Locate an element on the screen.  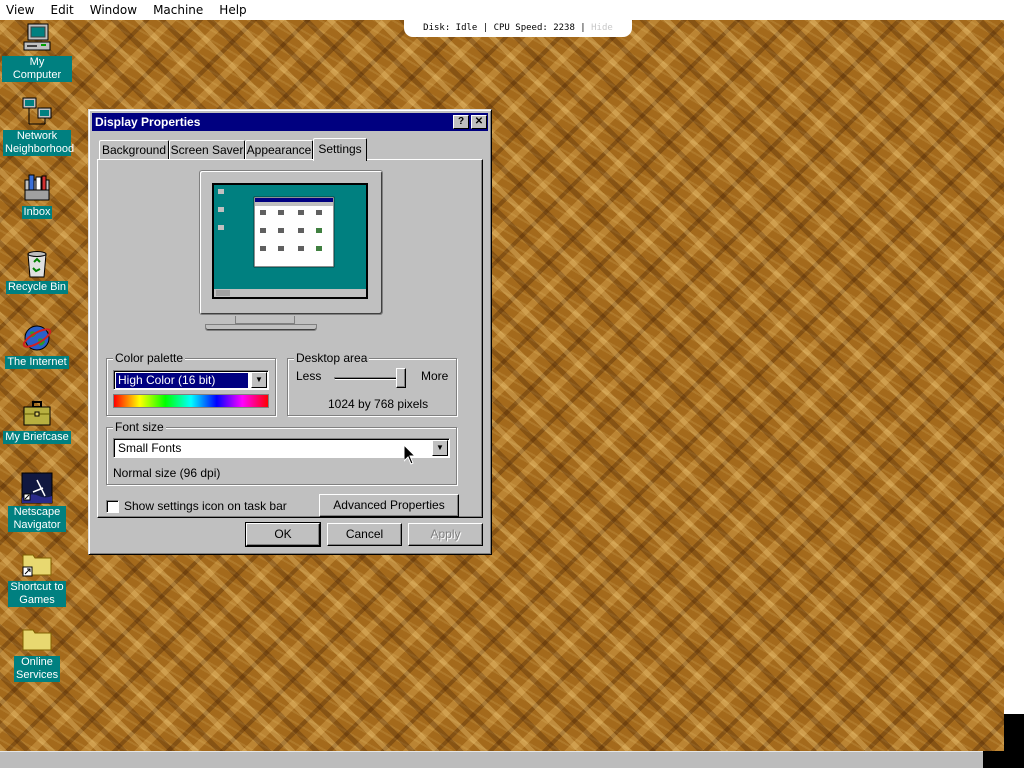
desktop-icon-label: My Computer is located at coordinates (37, 69).